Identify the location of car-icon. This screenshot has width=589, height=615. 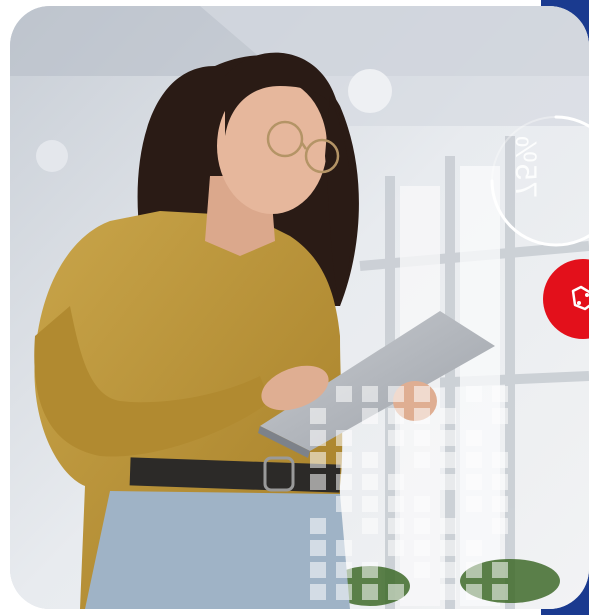
(580, 298).